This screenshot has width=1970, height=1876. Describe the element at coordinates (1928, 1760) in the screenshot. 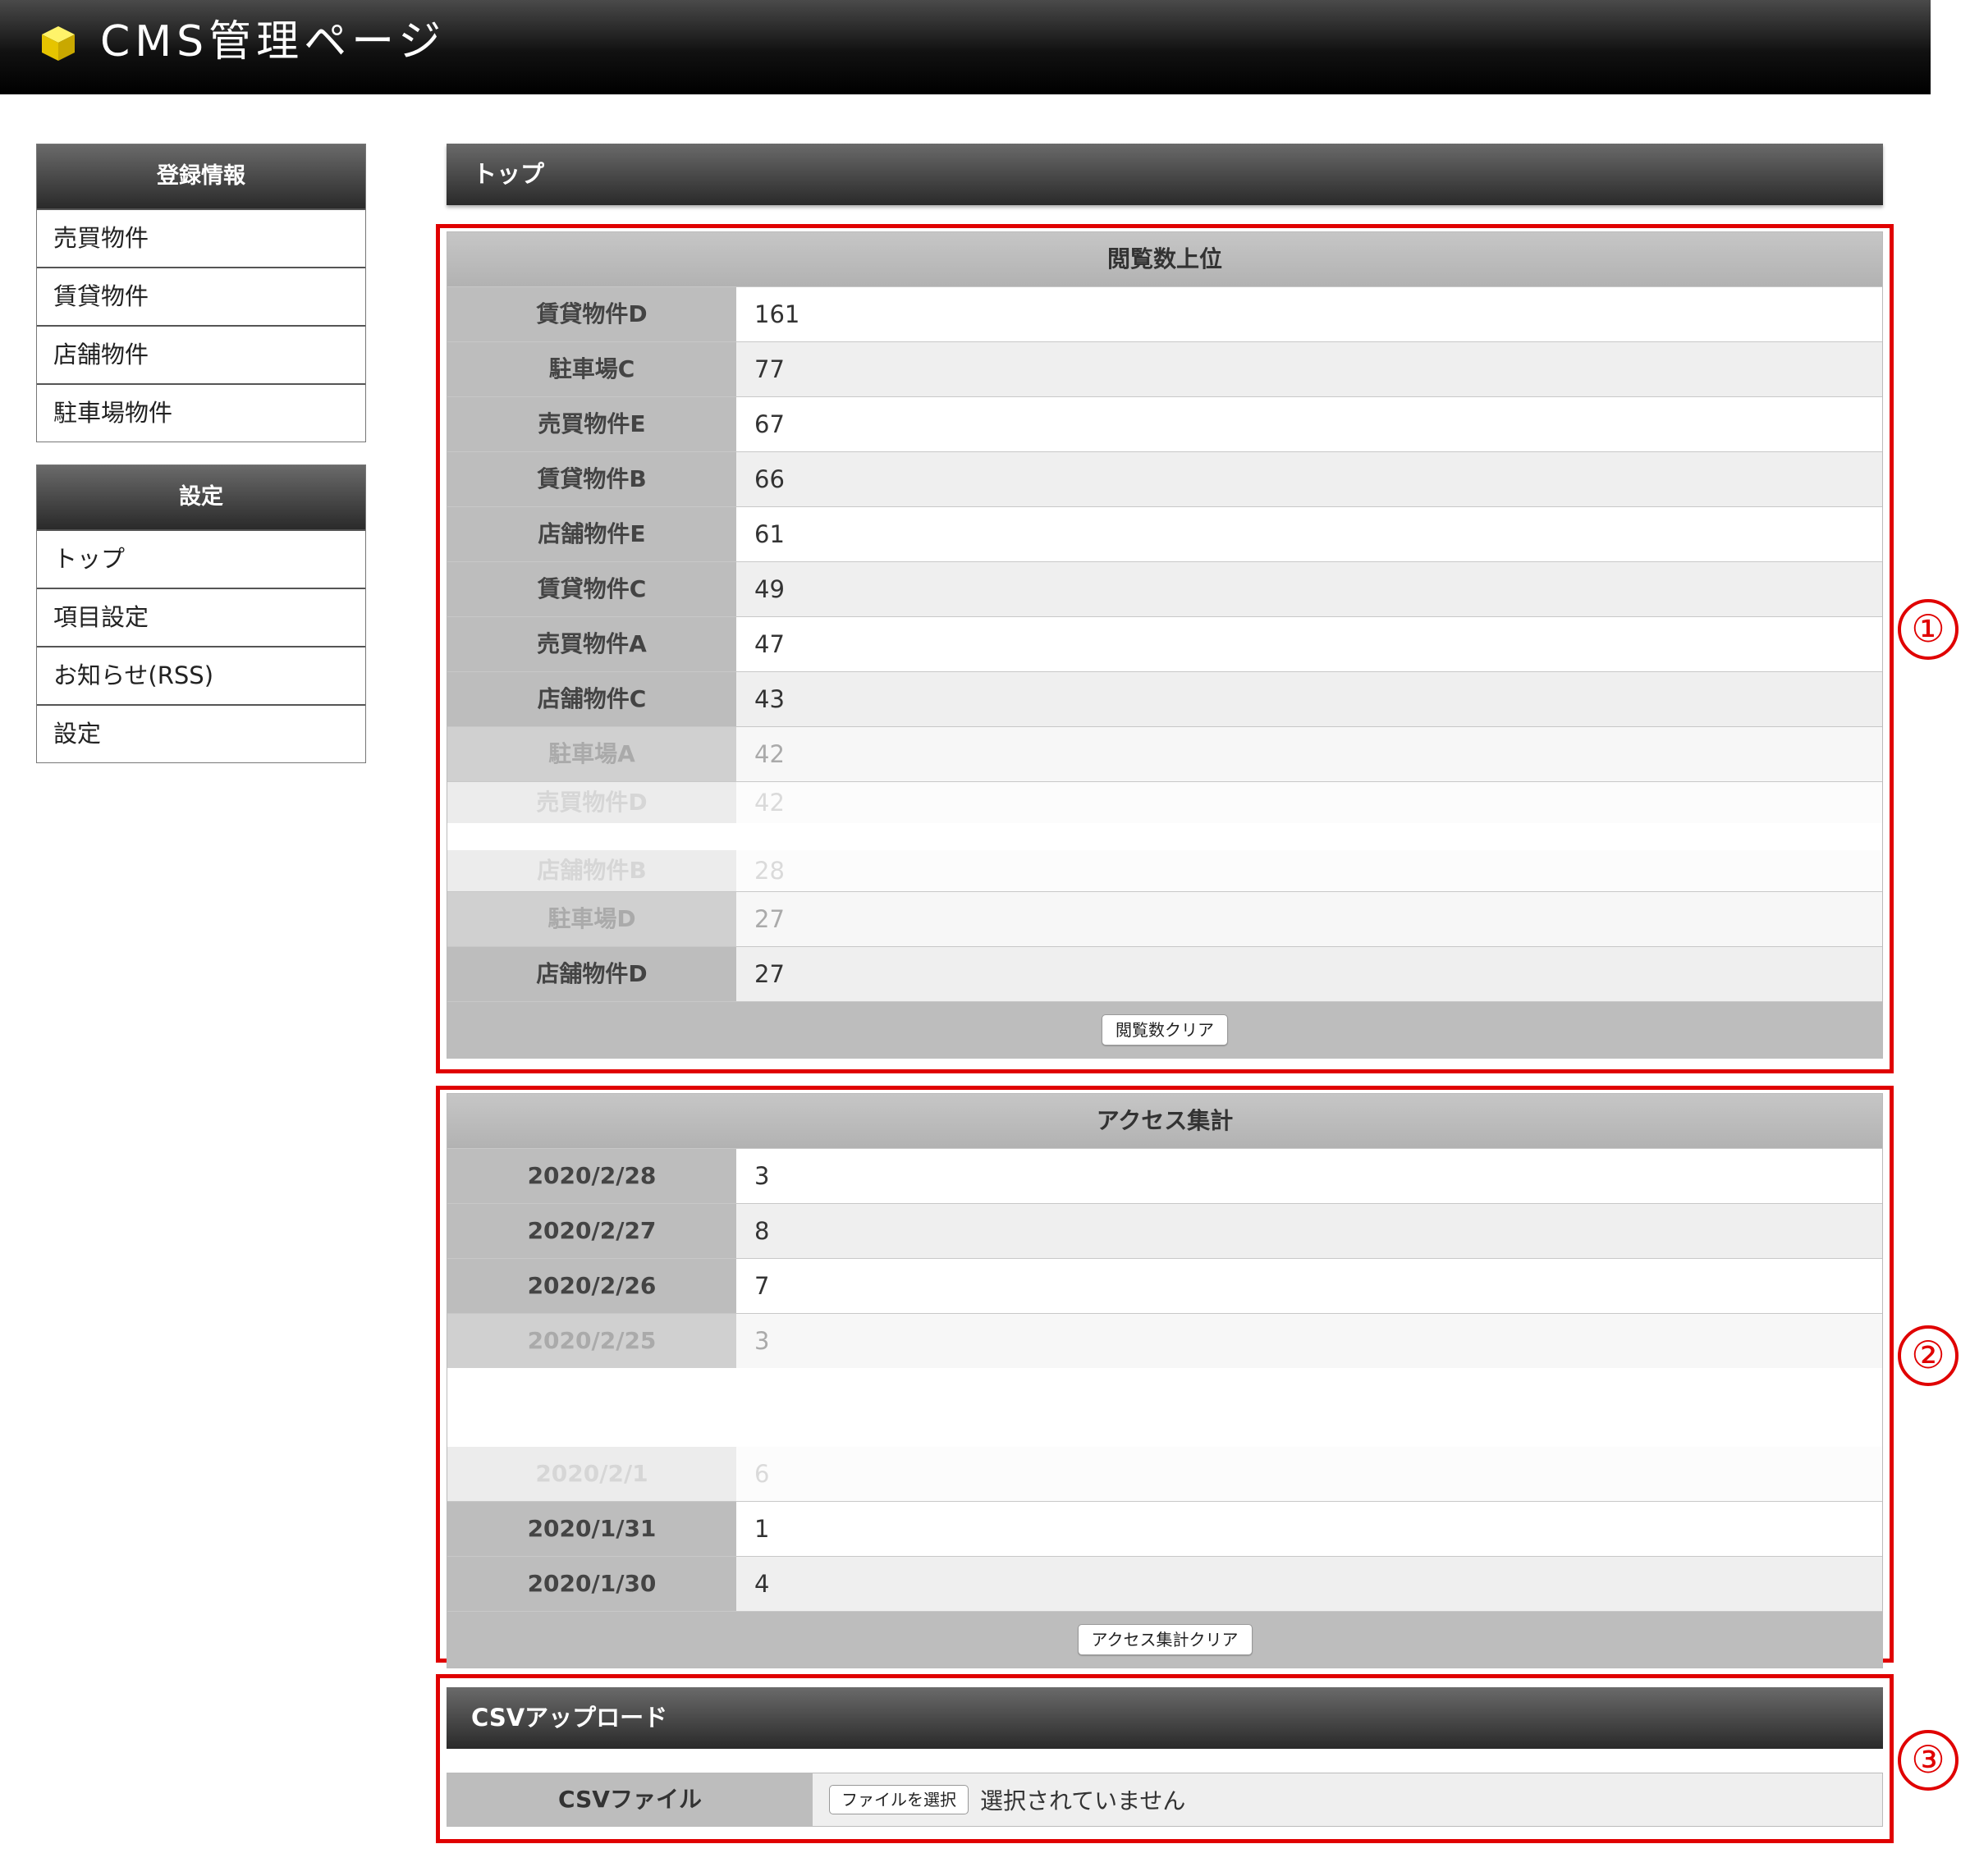

I see `marker-3: ③` at that location.